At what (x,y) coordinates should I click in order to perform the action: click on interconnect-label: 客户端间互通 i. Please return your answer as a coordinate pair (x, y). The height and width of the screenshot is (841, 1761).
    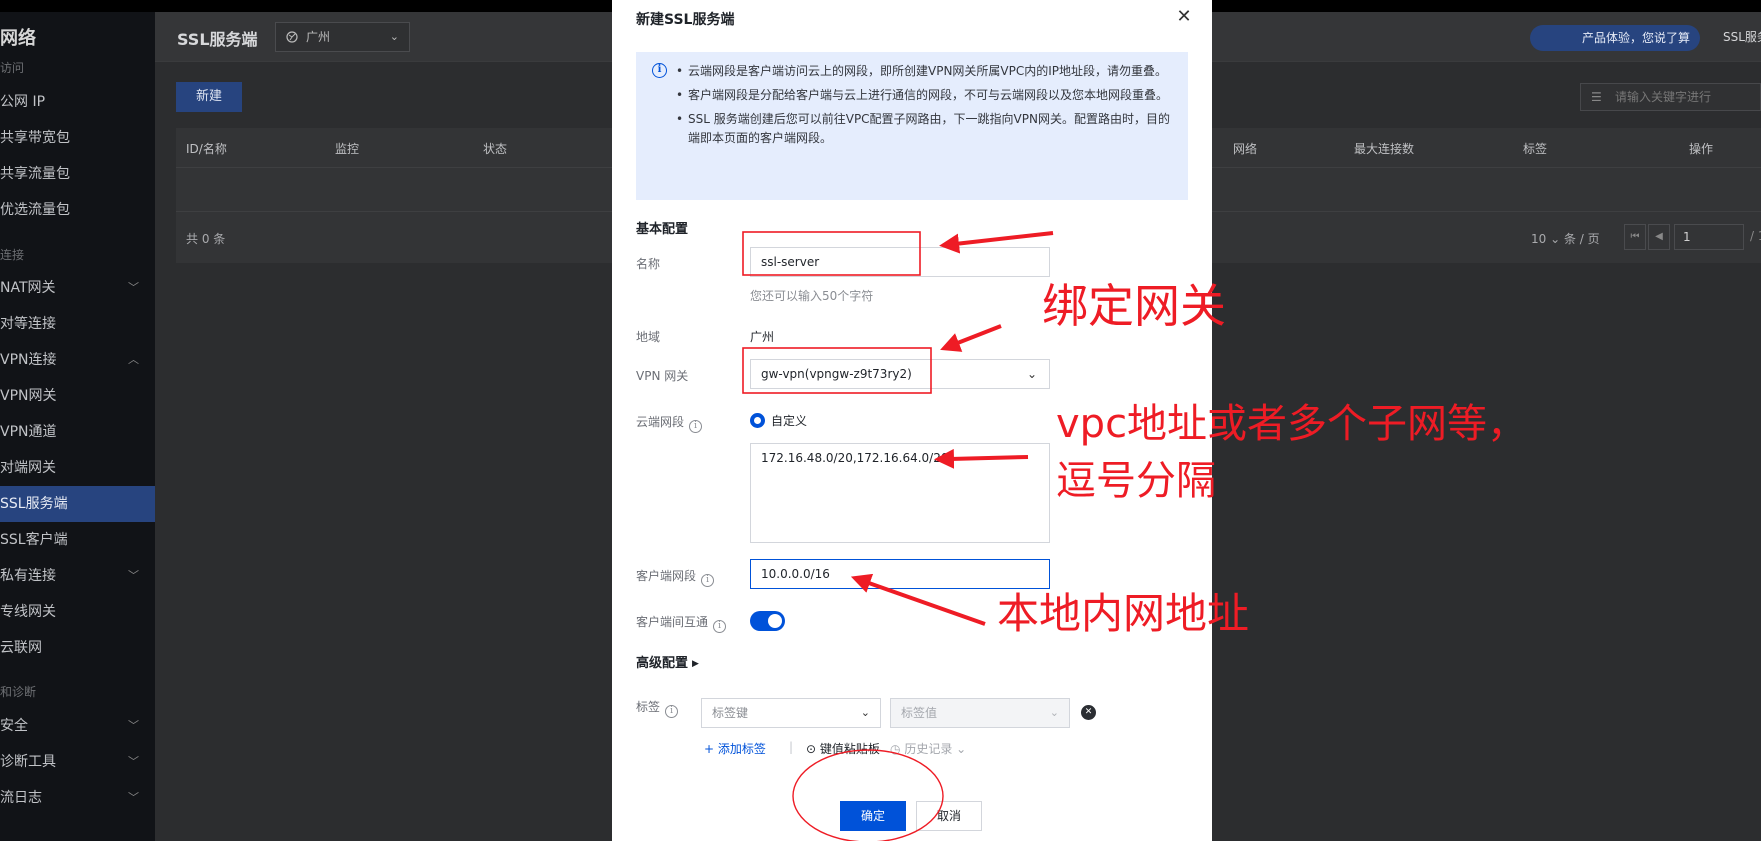
    Looking at the image, I should click on (681, 623).